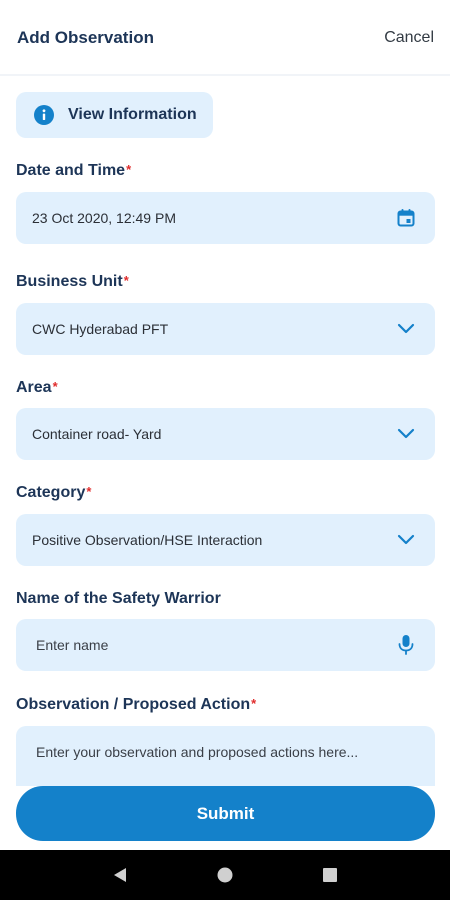 The width and height of the screenshot is (450, 900). I want to click on date-time-label: Date and Time*, so click(73, 171).